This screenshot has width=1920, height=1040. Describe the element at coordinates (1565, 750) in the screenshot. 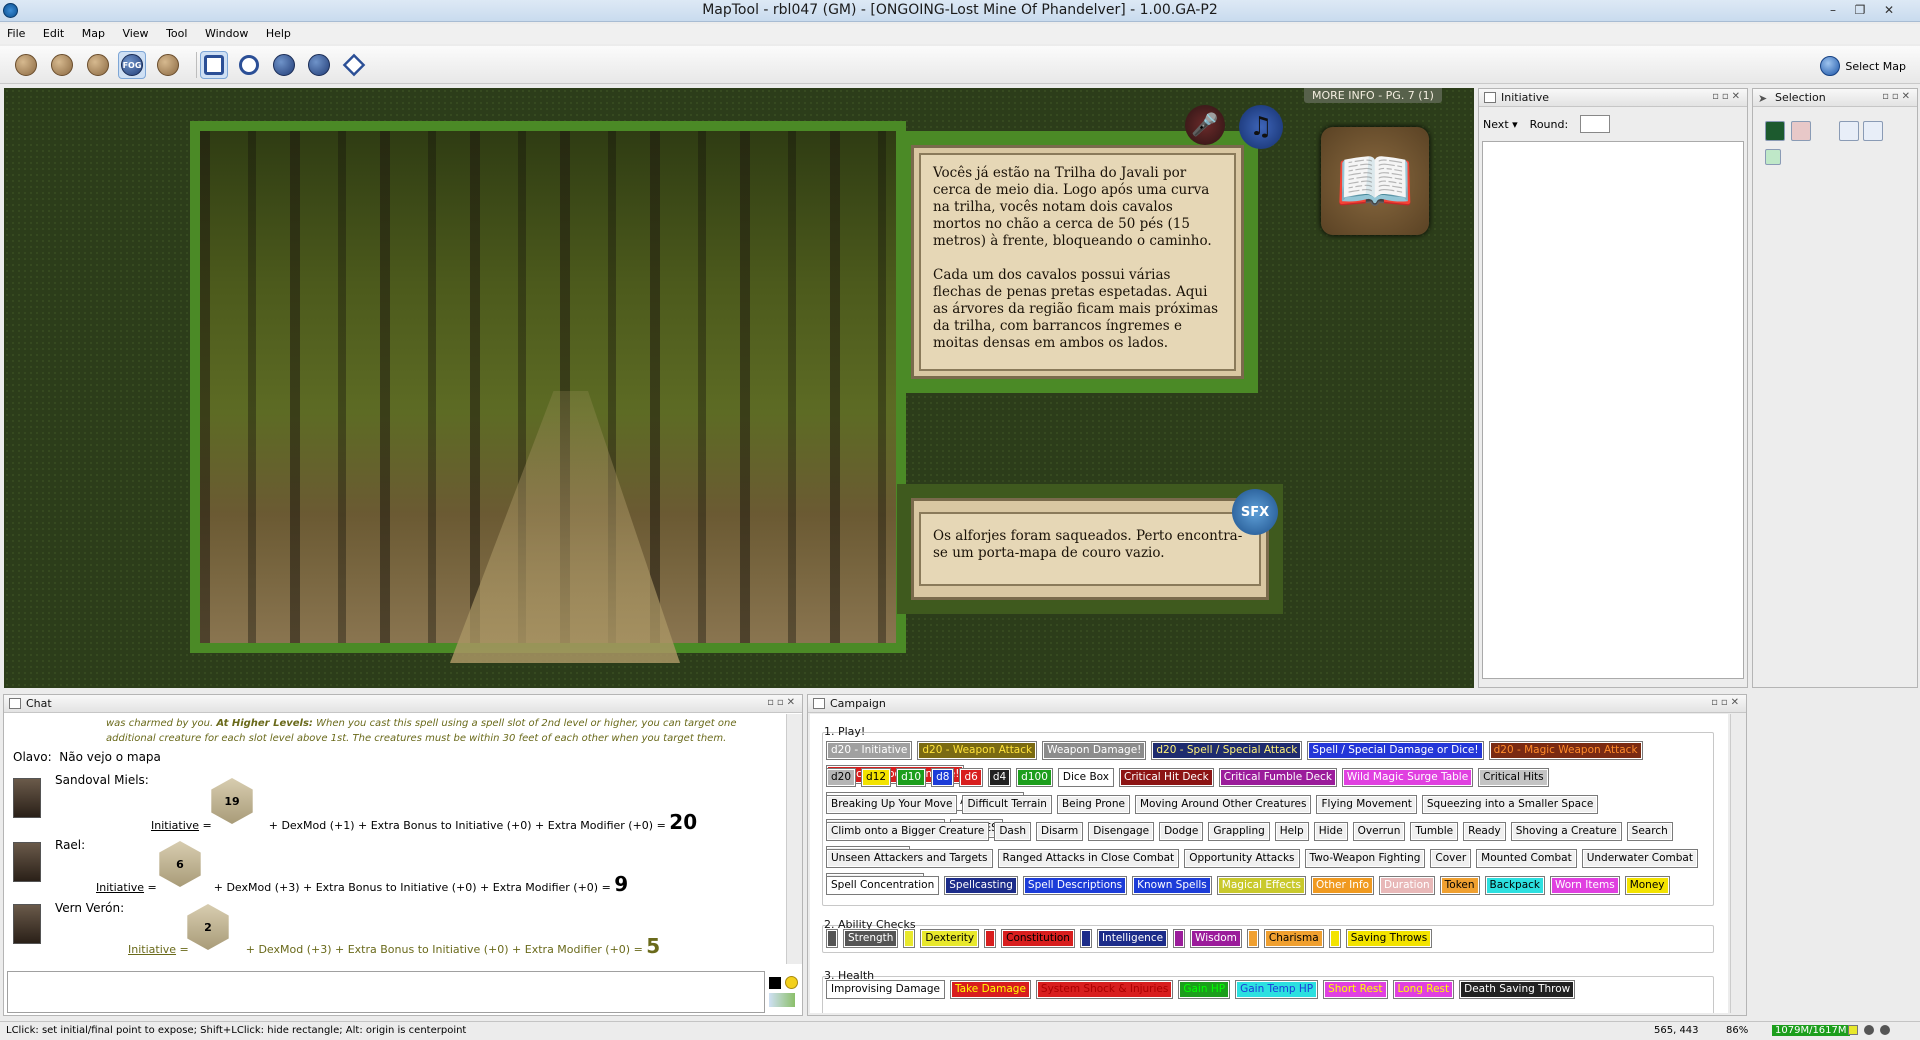

I see `macro-button: d20 - Magic Weapon Attack` at that location.